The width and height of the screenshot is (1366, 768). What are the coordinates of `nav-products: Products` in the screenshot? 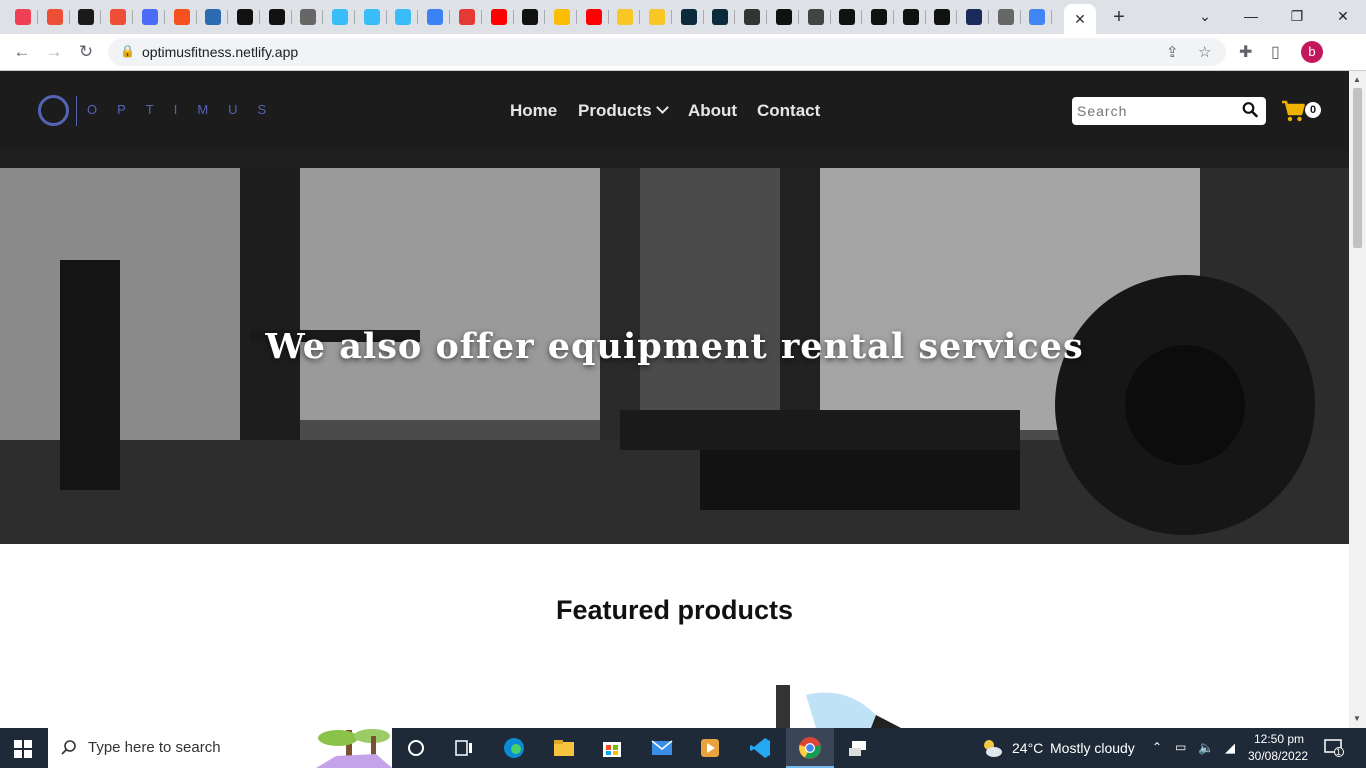 It's located at (623, 111).